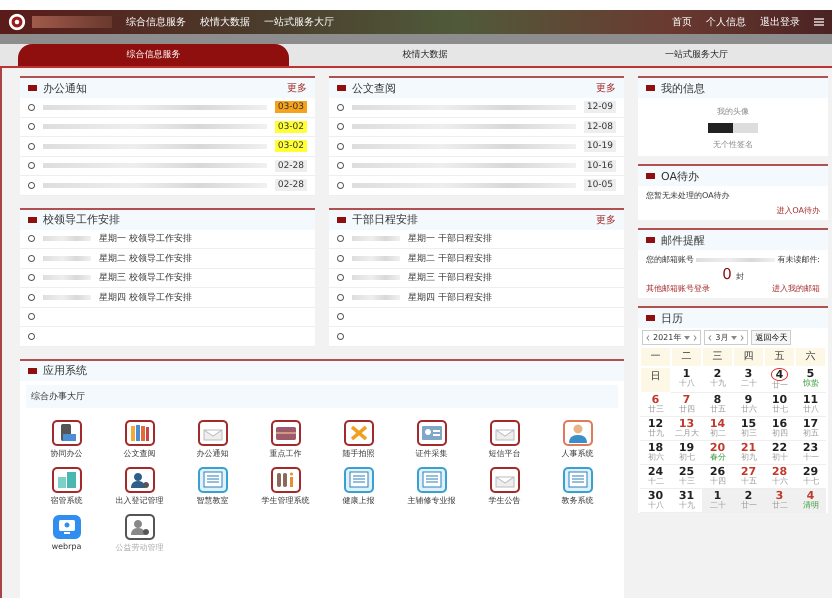 The width and height of the screenshot is (832, 606). What do you see at coordinates (66, 486) in the screenshot?
I see `app-shortcut: 宿管系统` at bounding box center [66, 486].